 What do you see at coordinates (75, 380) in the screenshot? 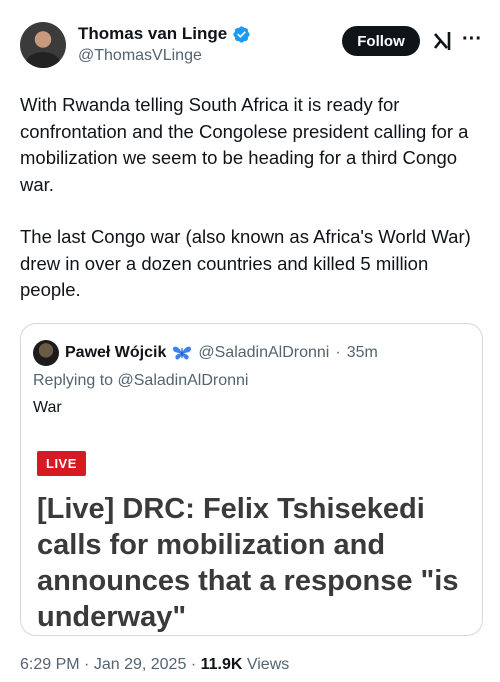
I see `replying-to-prefix: Replying to` at bounding box center [75, 380].